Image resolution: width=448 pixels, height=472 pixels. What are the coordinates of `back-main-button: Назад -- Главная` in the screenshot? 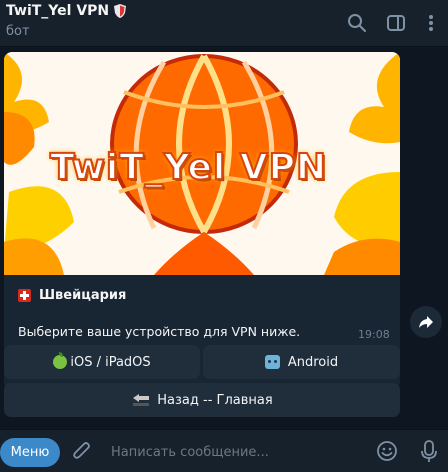 It's located at (202, 400).